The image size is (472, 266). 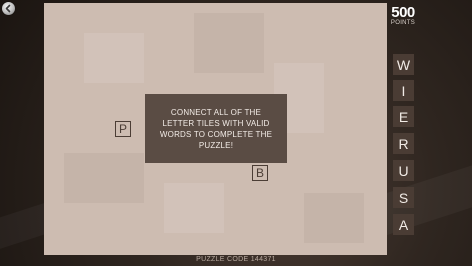 I want to click on rack-tile-w: W, so click(x=403, y=64).